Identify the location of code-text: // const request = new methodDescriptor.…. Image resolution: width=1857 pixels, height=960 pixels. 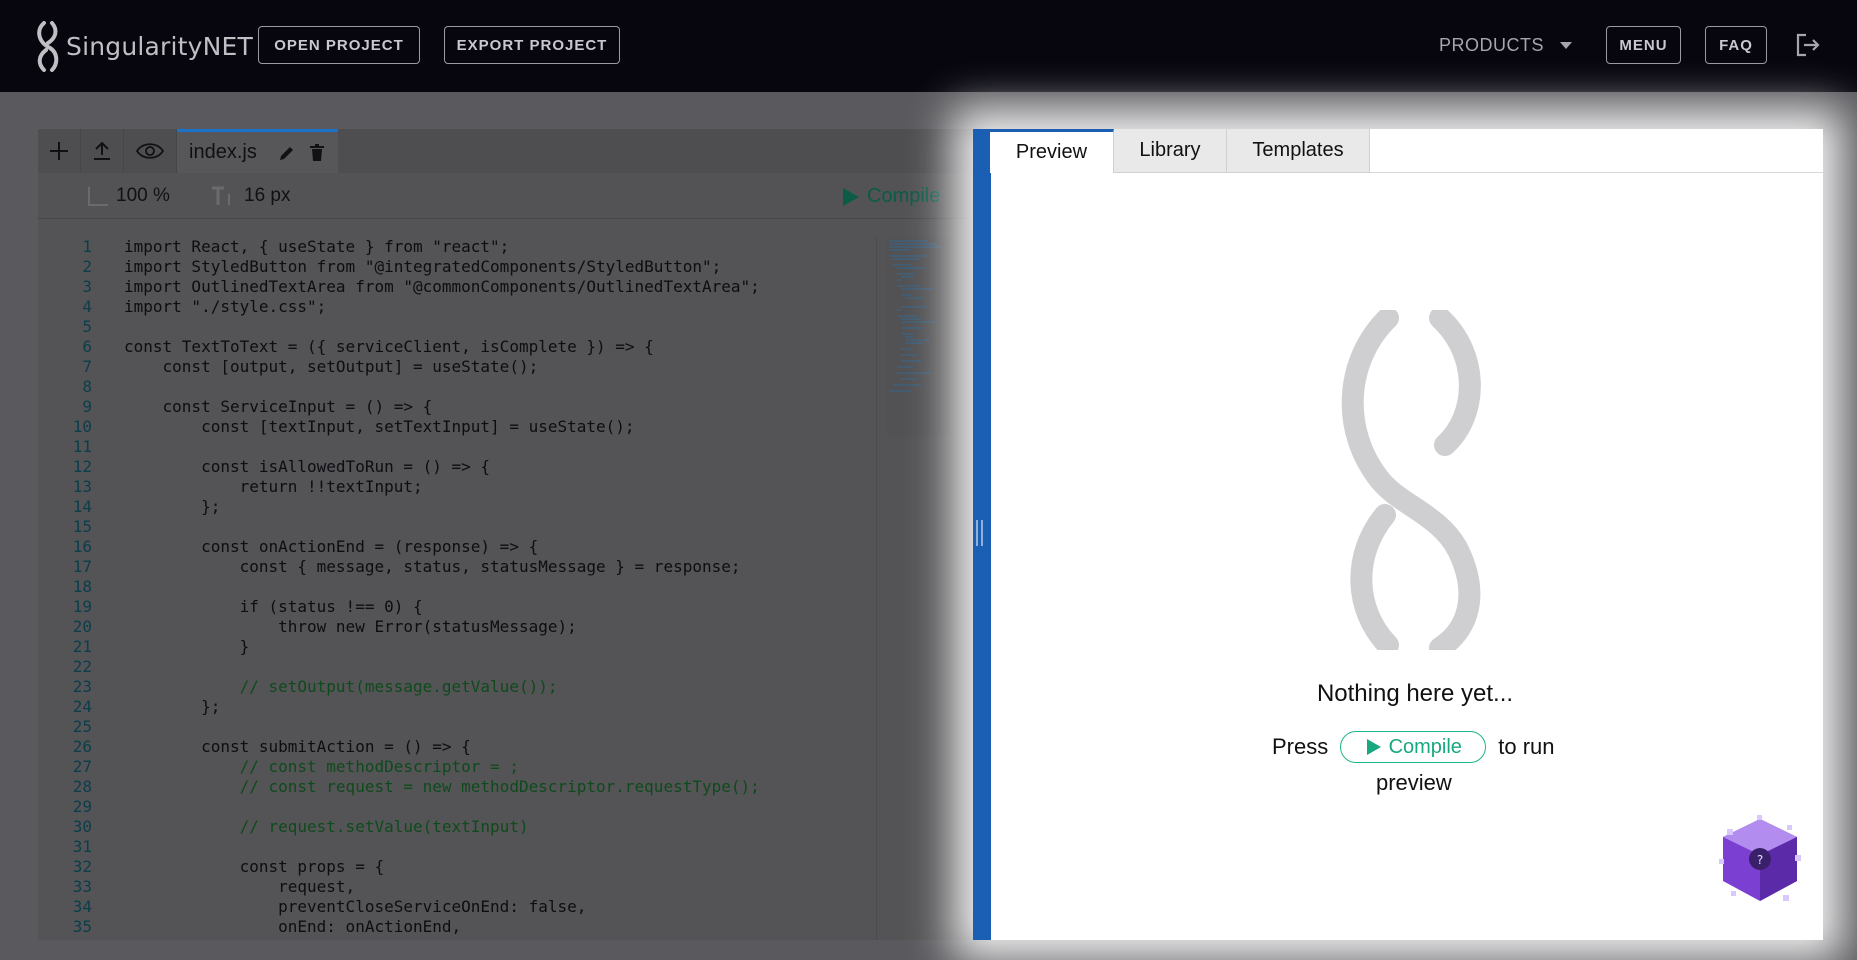
(442, 786).